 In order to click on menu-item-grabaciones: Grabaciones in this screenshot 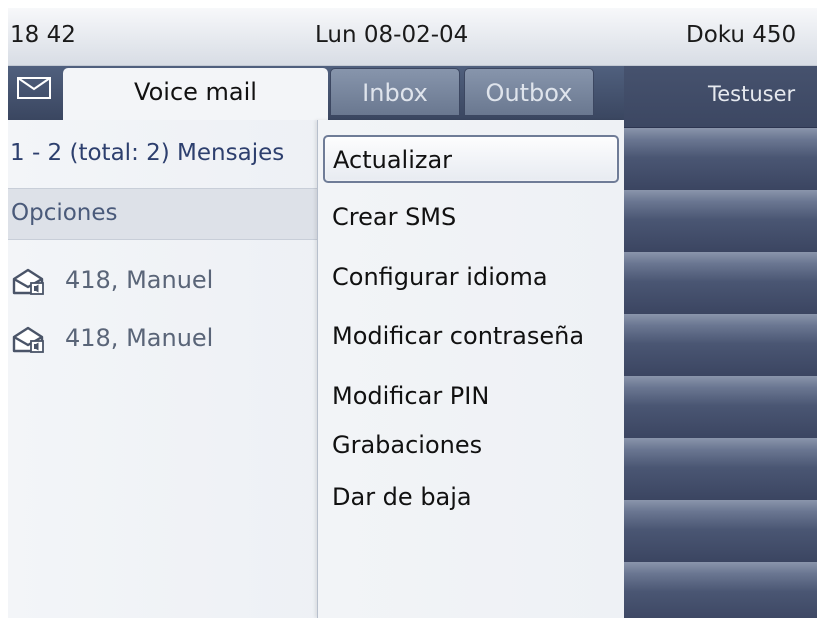, I will do `click(407, 445)`.